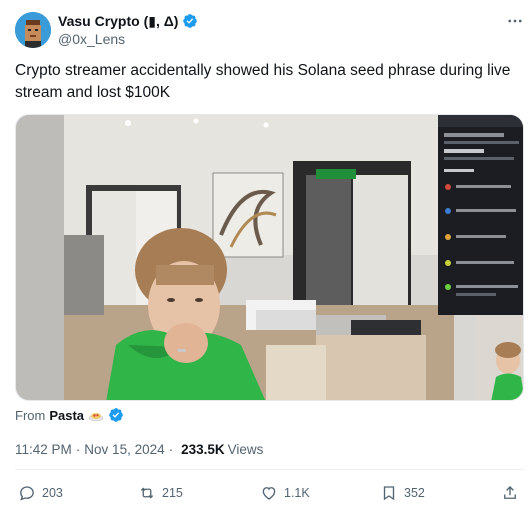 The width and height of the screenshot is (532, 508). Describe the element at coordinates (40, 493) in the screenshot. I see `reply-button: 203` at that location.